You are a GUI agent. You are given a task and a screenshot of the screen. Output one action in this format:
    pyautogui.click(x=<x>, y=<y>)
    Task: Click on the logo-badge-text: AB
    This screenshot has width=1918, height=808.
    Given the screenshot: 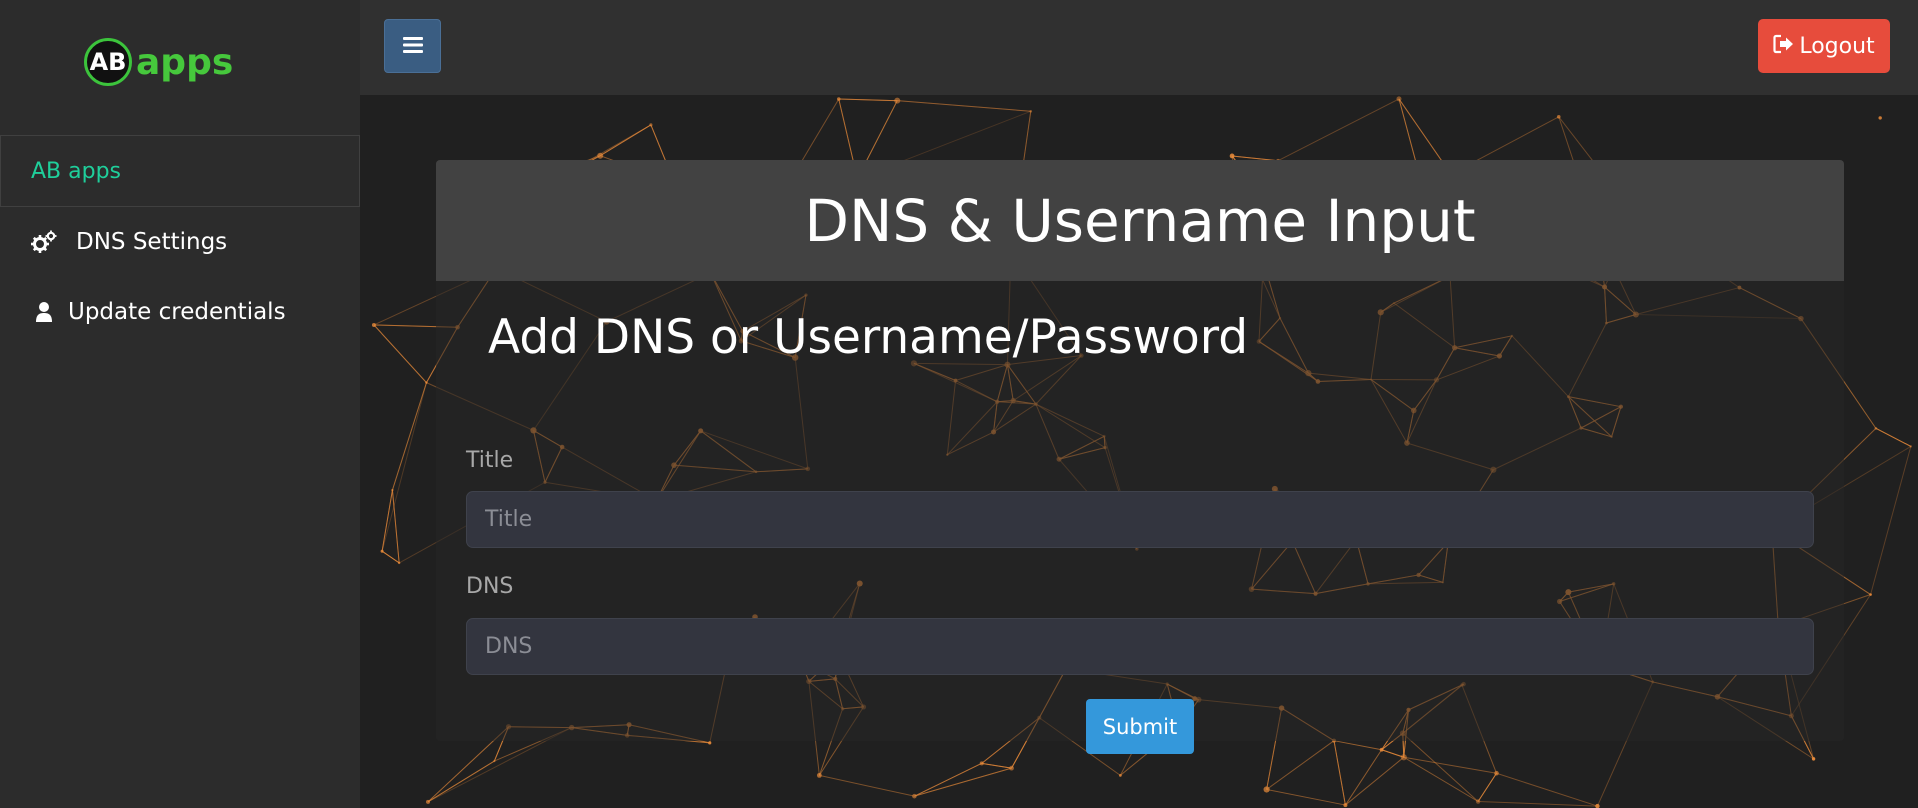 What is the action you would take?
    pyautogui.click(x=108, y=62)
    